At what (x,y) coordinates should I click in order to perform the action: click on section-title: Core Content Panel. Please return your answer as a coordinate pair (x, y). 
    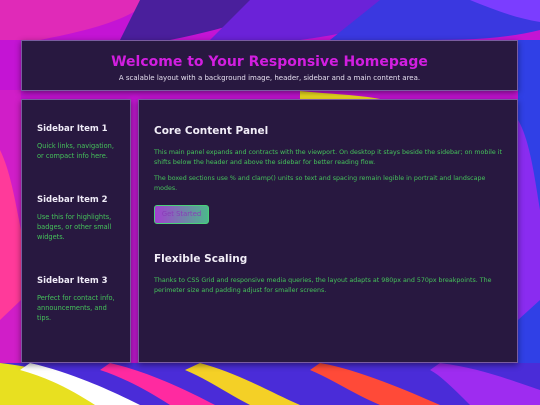
    Looking at the image, I should click on (211, 131).